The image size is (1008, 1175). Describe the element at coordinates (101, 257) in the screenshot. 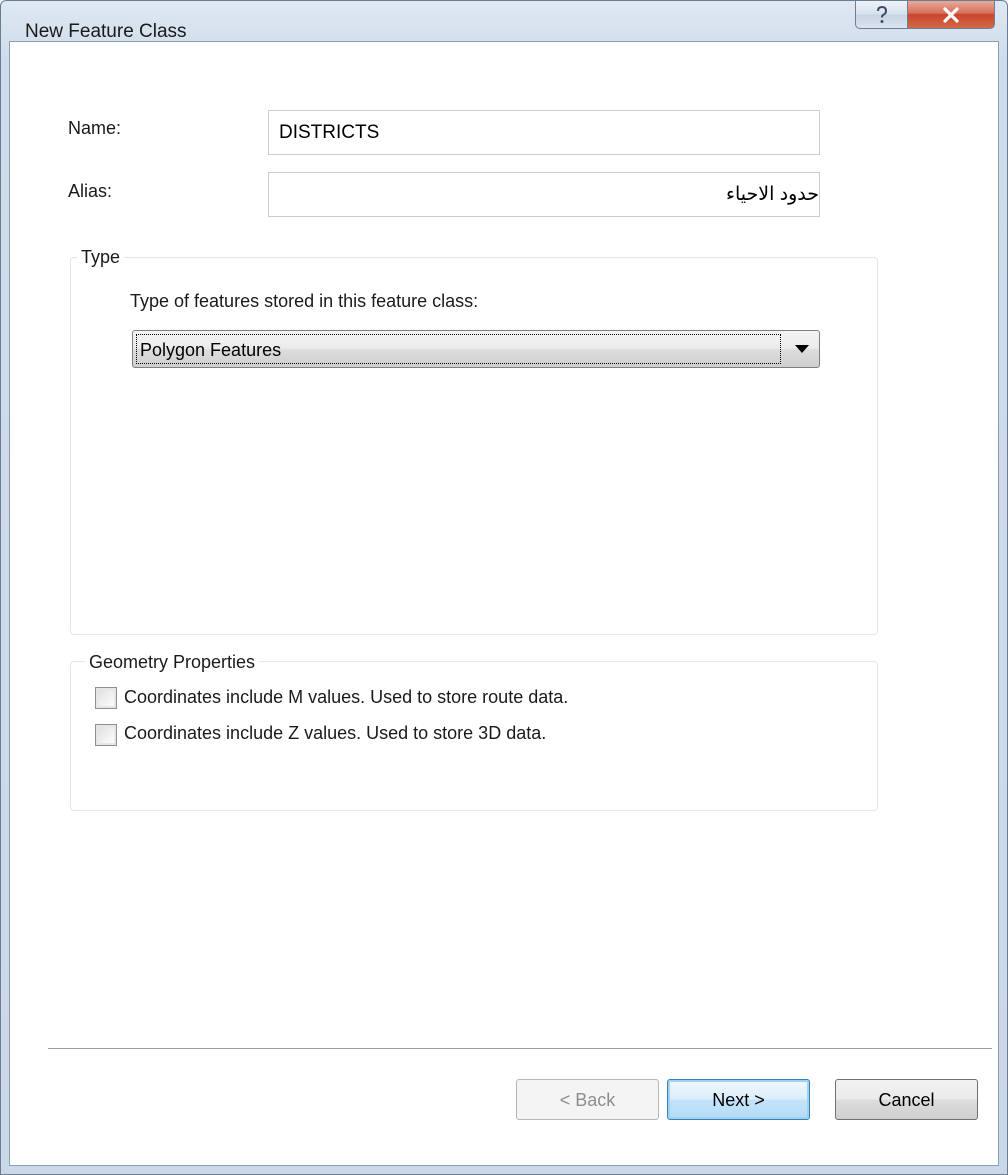

I see `type-group-legend: Type` at that location.